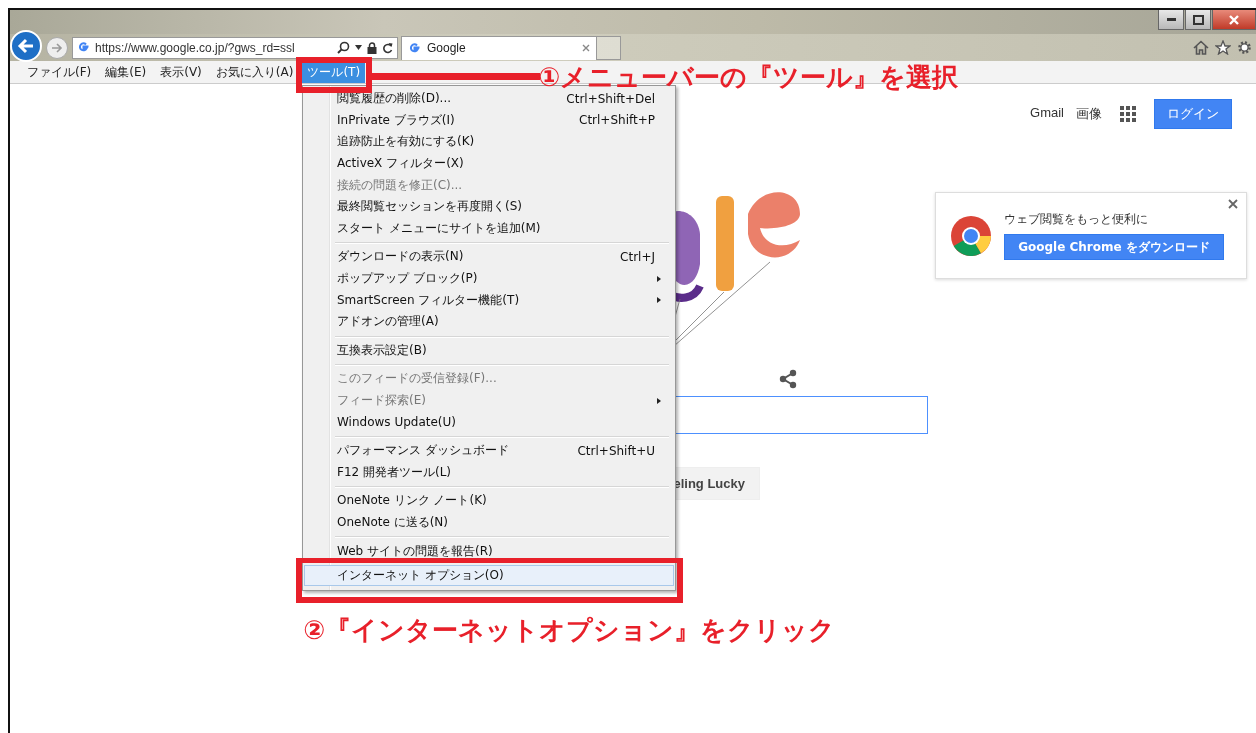 This screenshot has width=1256, height=733. Describe the element at coordinates (489, 551) in the screenshot. I see `menu-item: Web サイトの問題を報告(R)` at that location.